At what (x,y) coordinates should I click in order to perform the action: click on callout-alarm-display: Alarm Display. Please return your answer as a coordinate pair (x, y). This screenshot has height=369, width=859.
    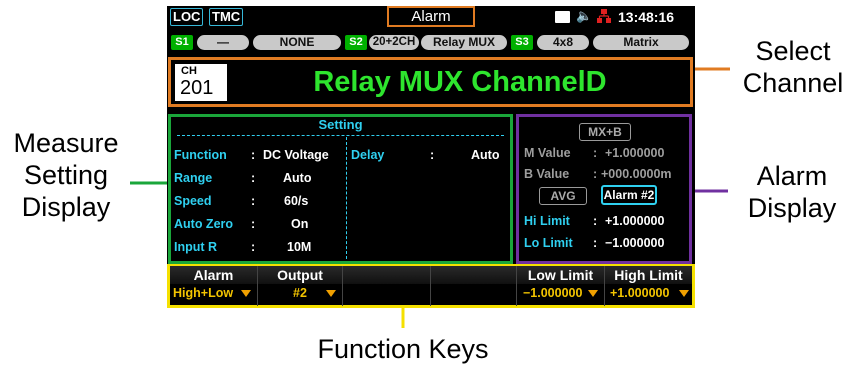
    Looking at the image, I should click on (792, 192).